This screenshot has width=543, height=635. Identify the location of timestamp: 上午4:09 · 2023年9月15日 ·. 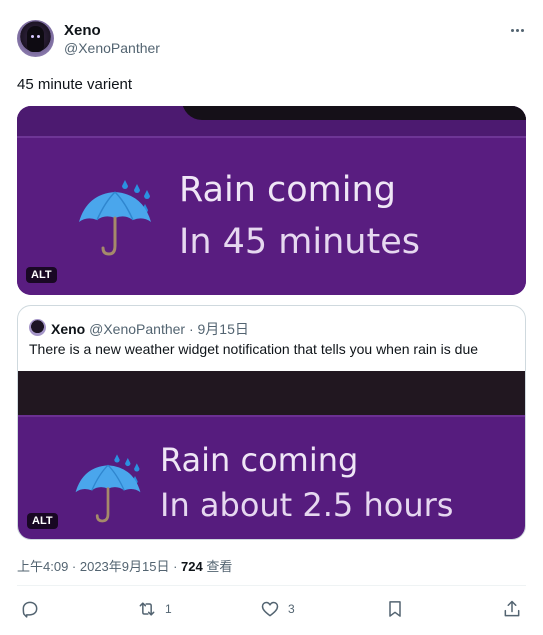
(99, 566).